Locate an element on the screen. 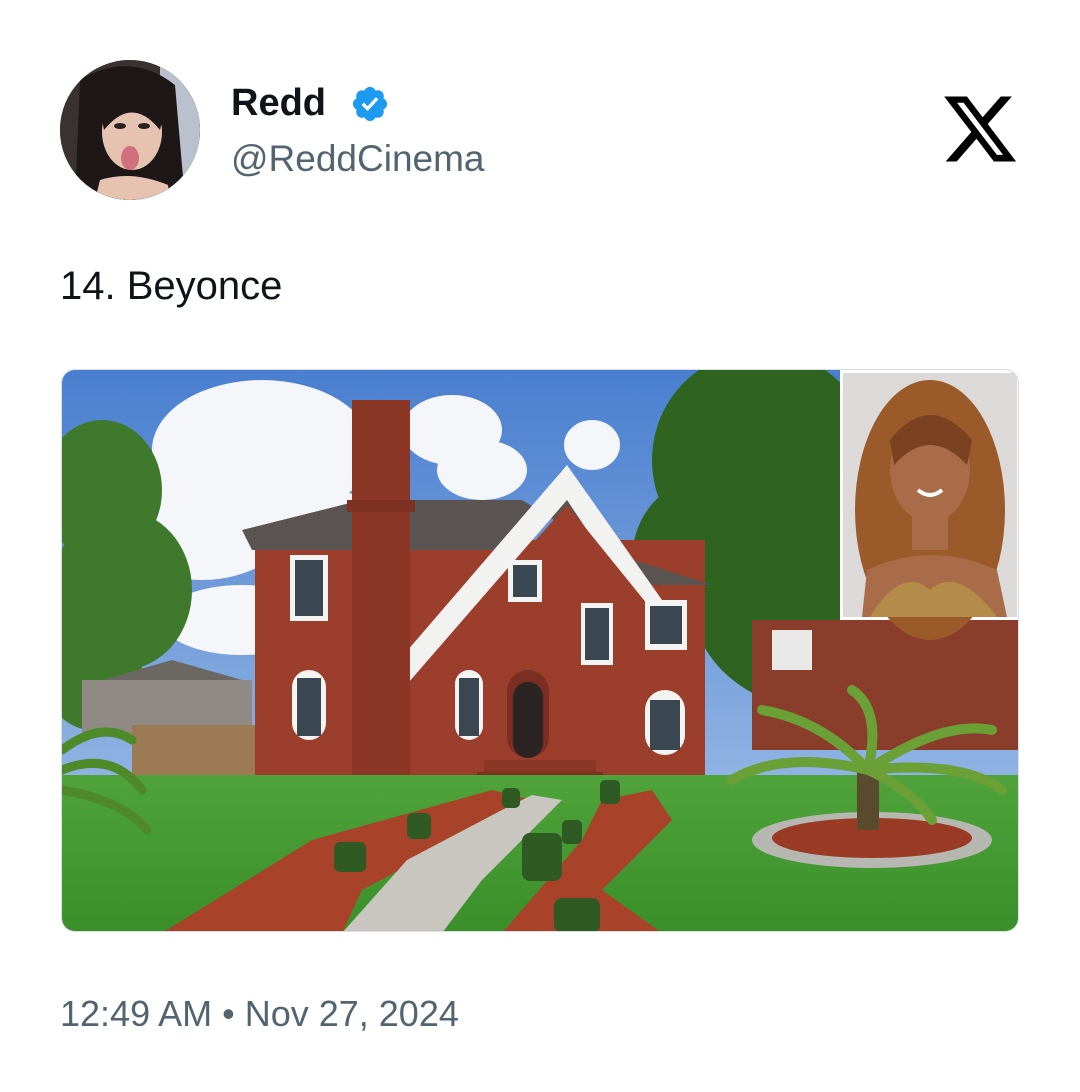 This screenshot has width=1080, height=1092. author-display-name: Redd is located at coordinates (278, 103).